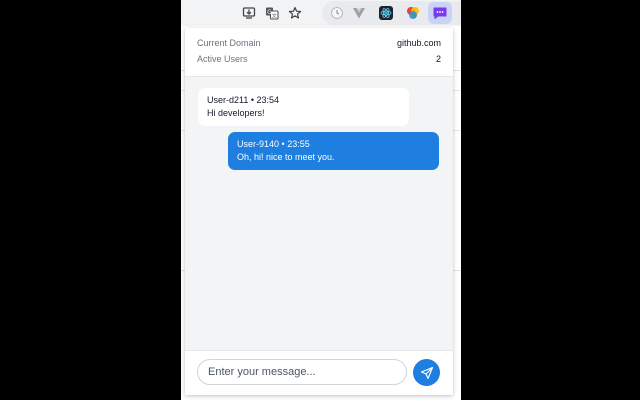 This screenshot has height=400, width=640. I want to click on send-button, so click(426, 372).